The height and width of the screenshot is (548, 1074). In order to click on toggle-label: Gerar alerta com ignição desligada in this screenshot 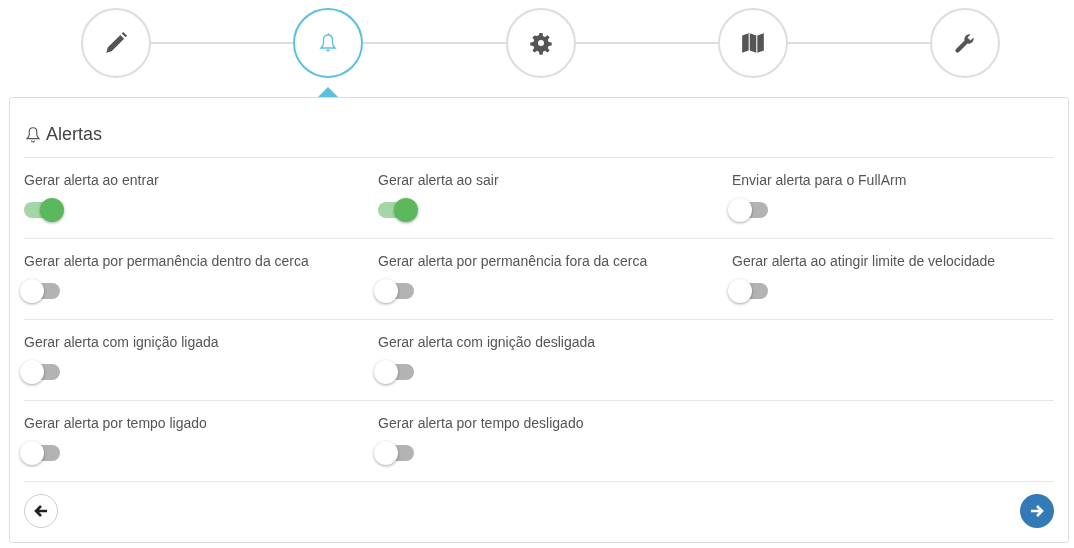, I will do `click(487, 342)`.